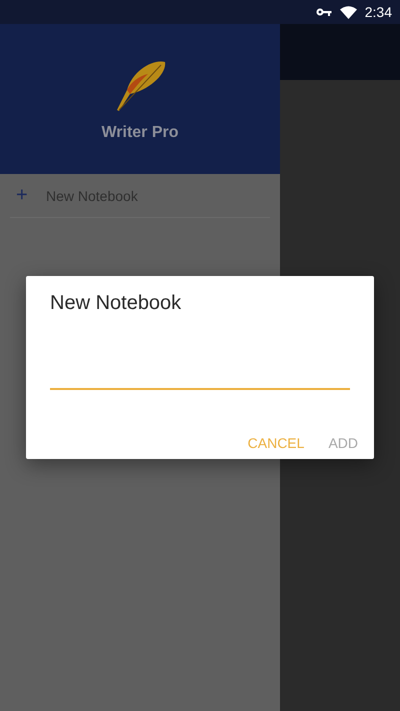 The width and height of the screenshot is (400, 711). I want to click on cancel-button: CANCEL, so click(276, 443).